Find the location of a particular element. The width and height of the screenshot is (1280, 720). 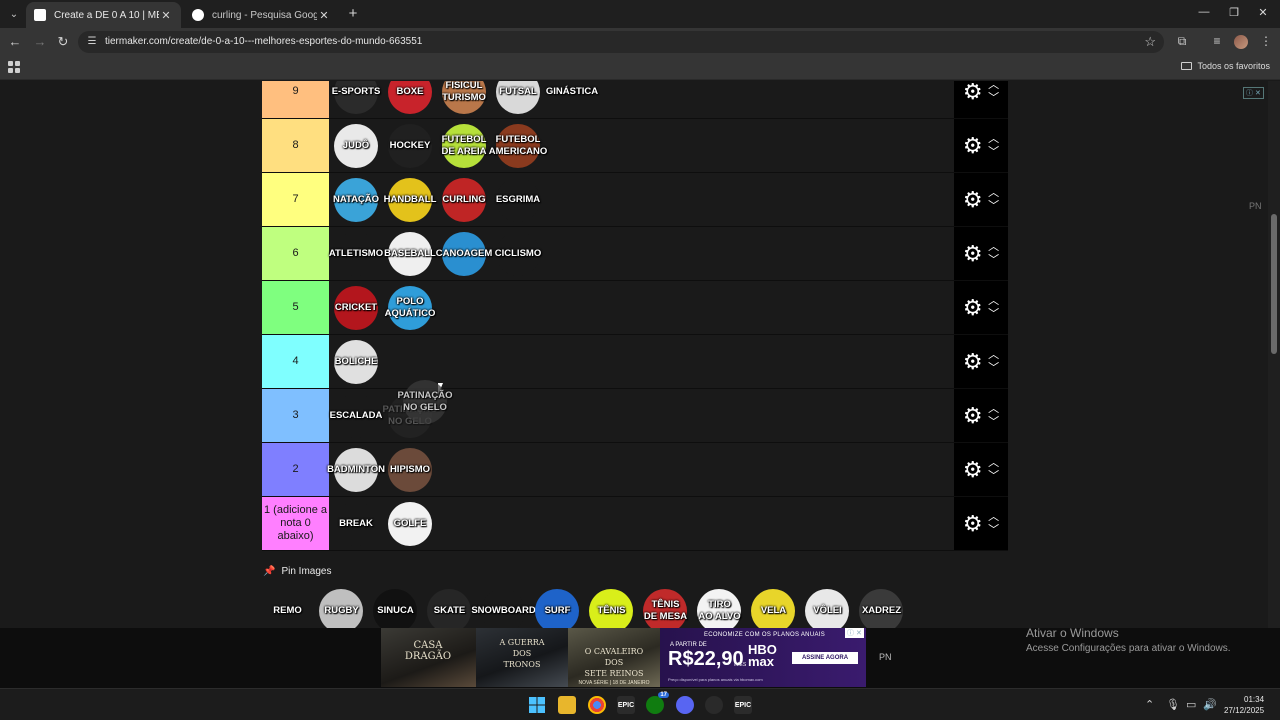

tier-image-item: BREAK is located at coordinates (356, 524).